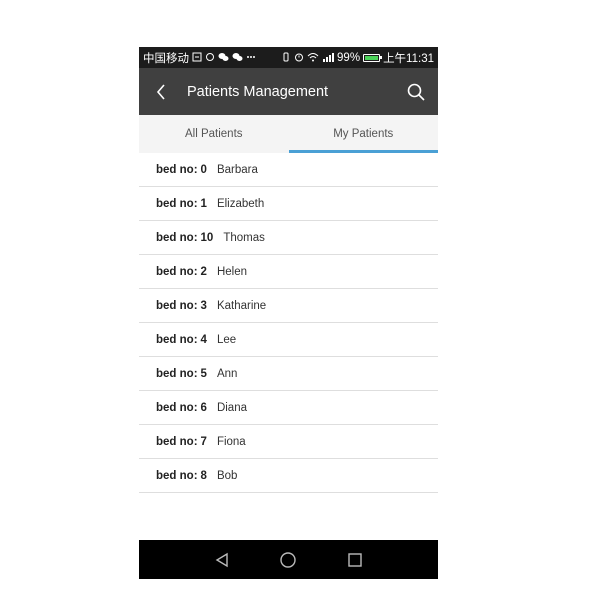 The image size is (600, 599). I want to click on status-right: 99% 上午11:31, so click(357, 58).